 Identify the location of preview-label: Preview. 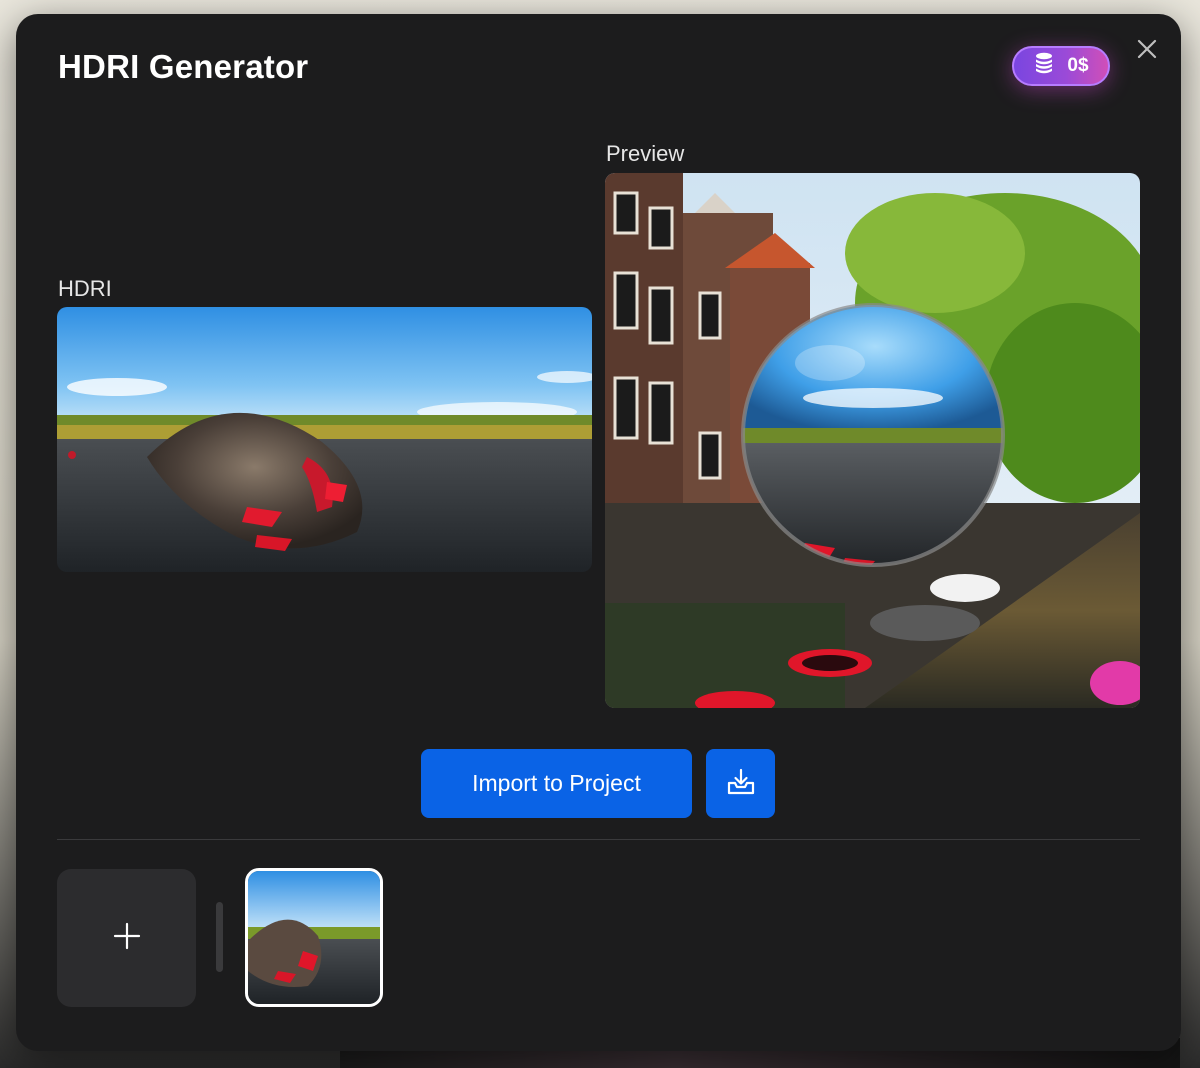
(645, 153).